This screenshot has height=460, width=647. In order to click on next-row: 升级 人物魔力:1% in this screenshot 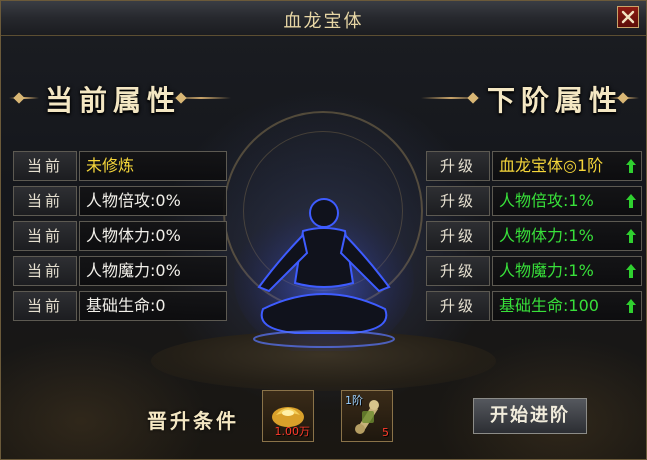, I will do `click(534, 271)`.